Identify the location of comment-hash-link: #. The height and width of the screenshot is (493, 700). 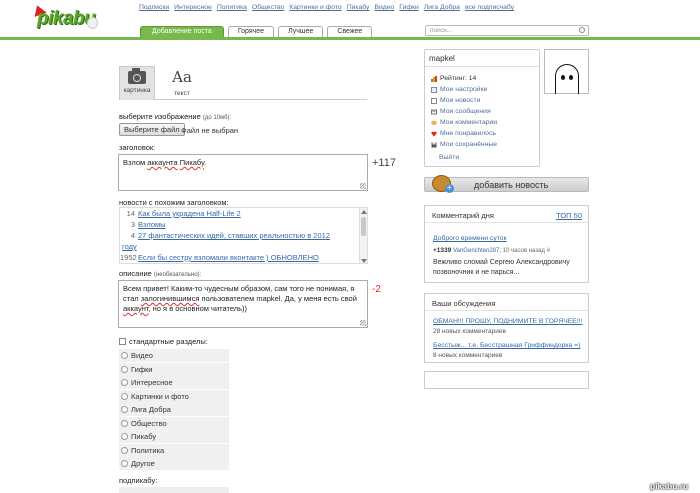
(548, 251).